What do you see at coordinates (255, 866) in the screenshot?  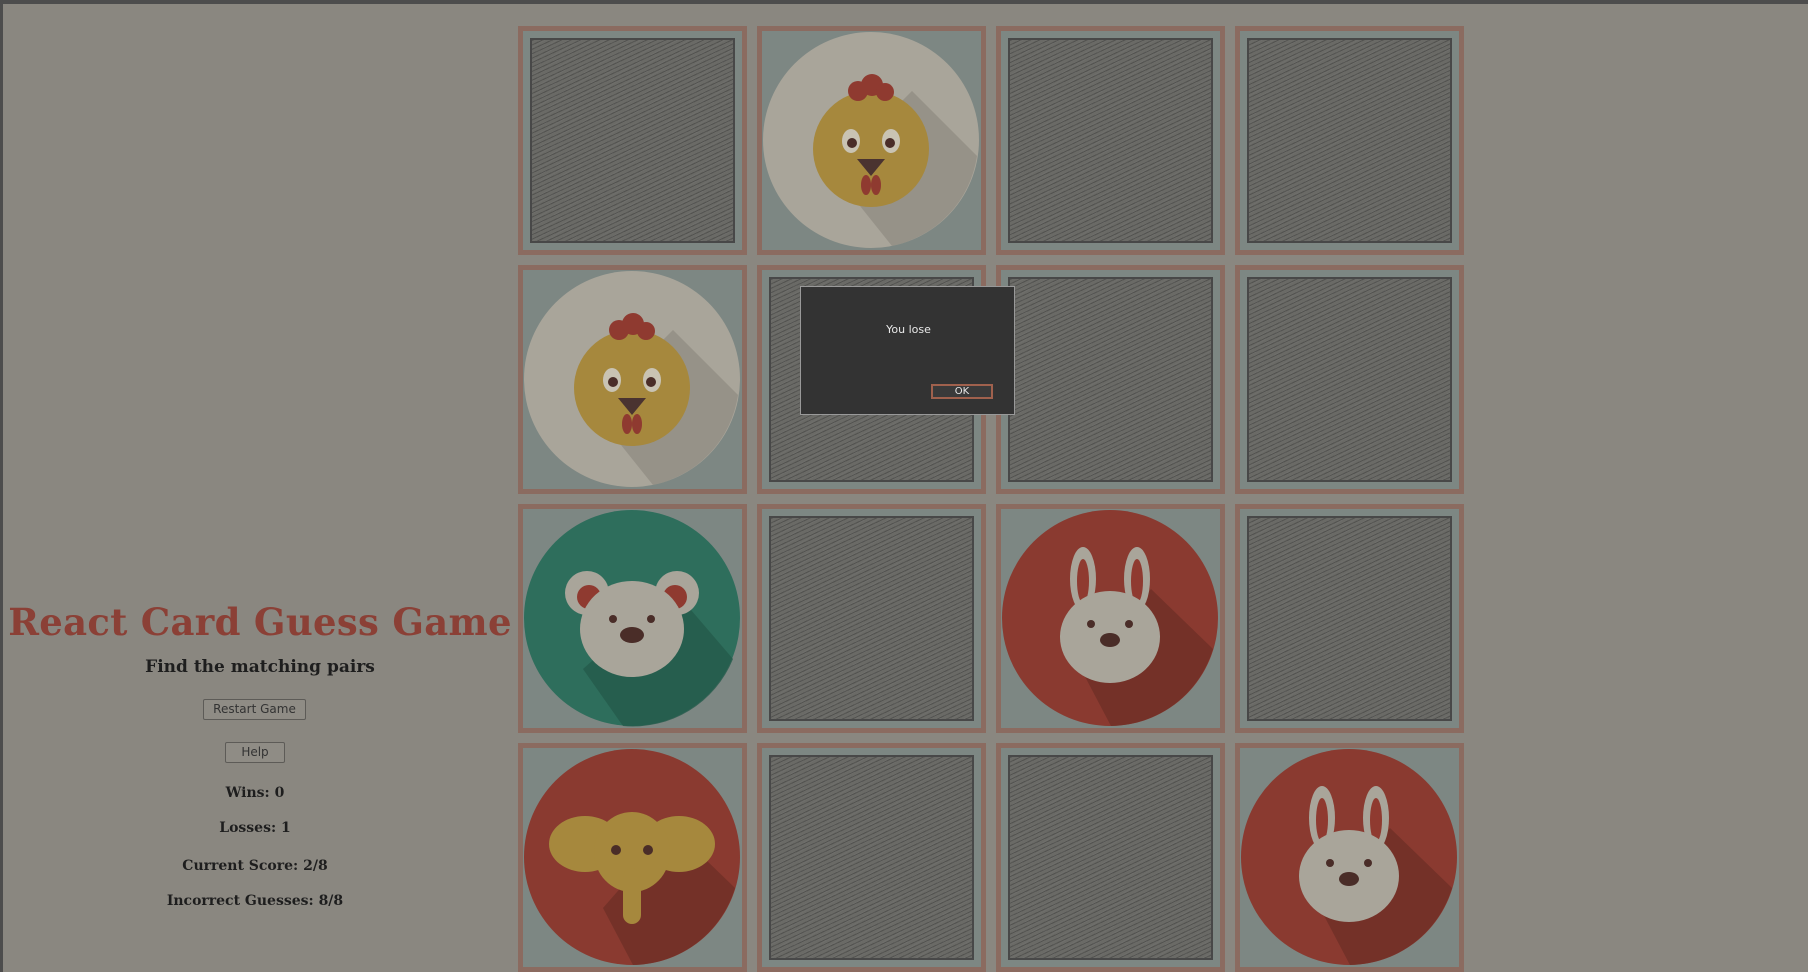 I see `current-score: Current Score: 2/8` at bounding box center [255, 866].